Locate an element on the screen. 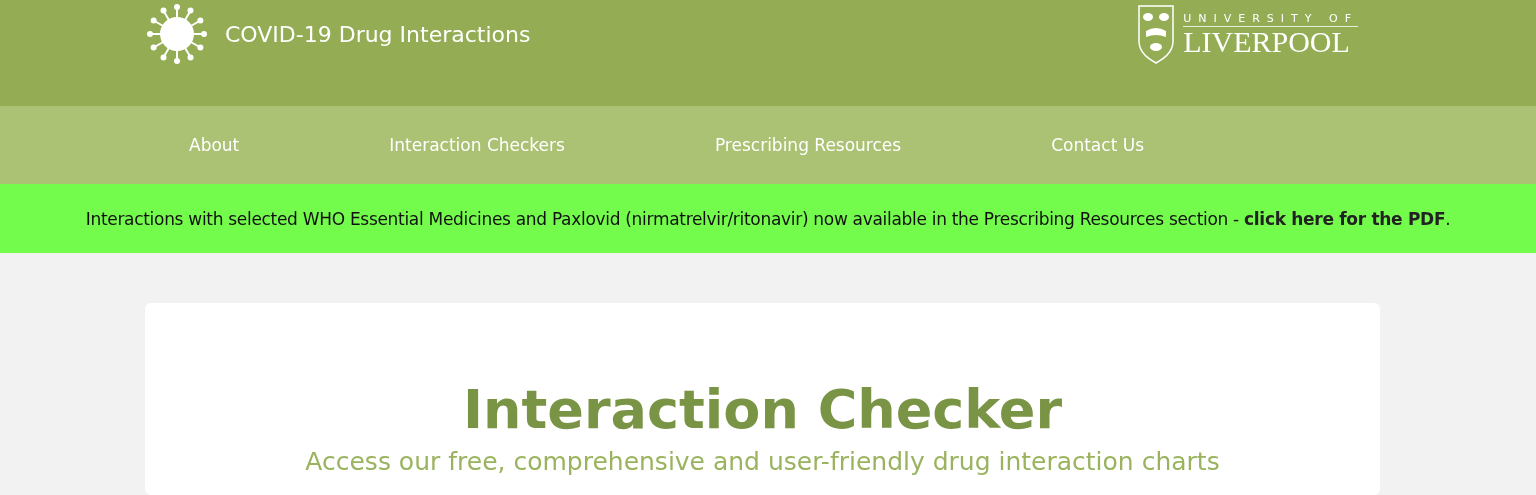 This screenshot has height=495, width=1536. page-subtitle: Access our free, comprehensive and user-friendly drug interaction charts is located at coordinates (762, 461).